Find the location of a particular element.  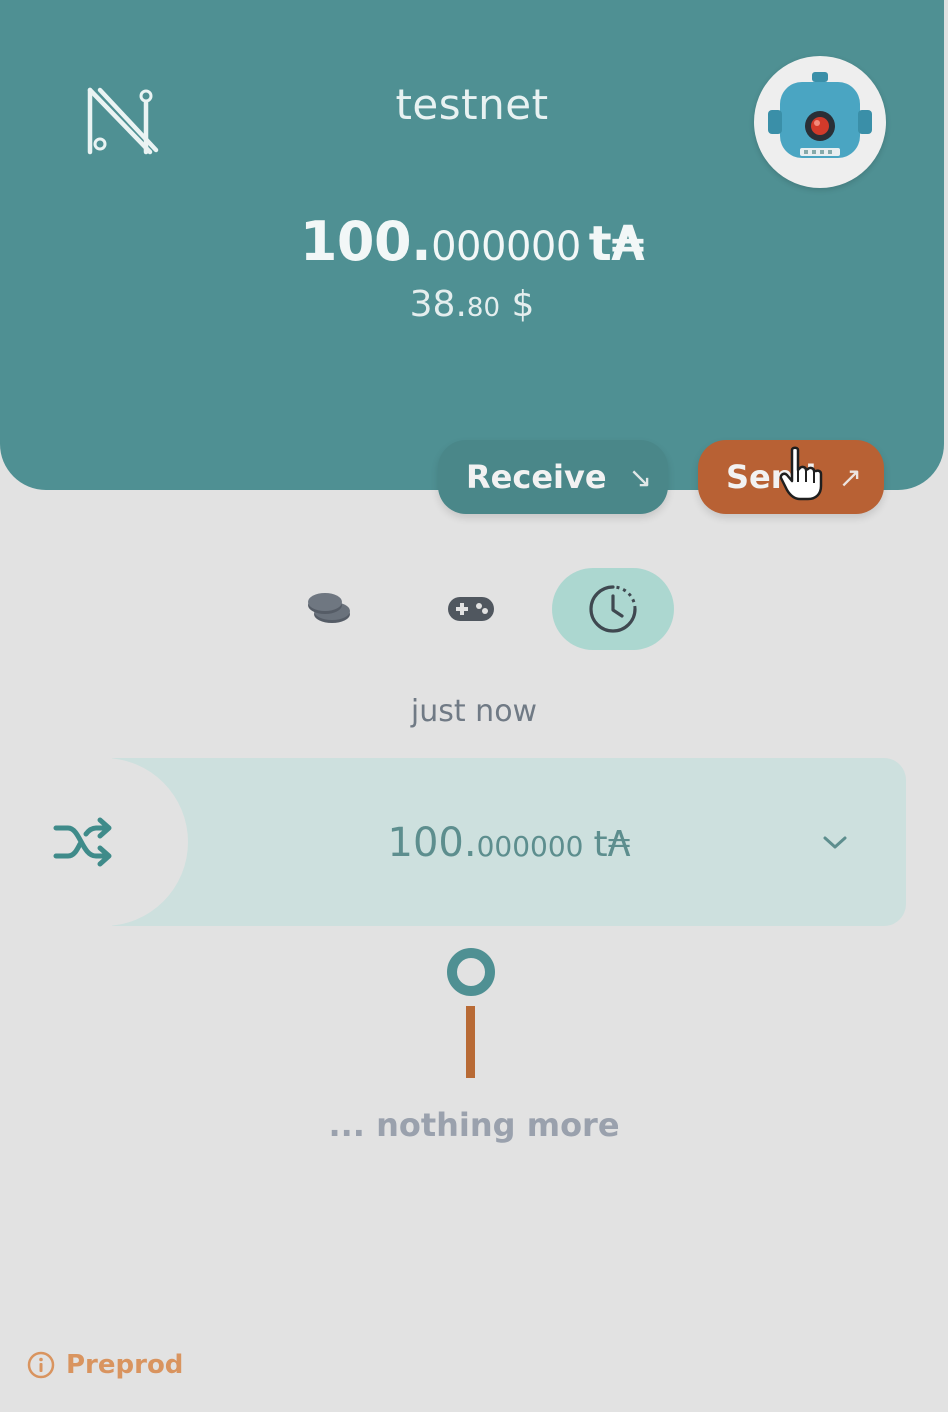

transaction-item: 100.000000 t₳ is located at coordinates (463, 842).